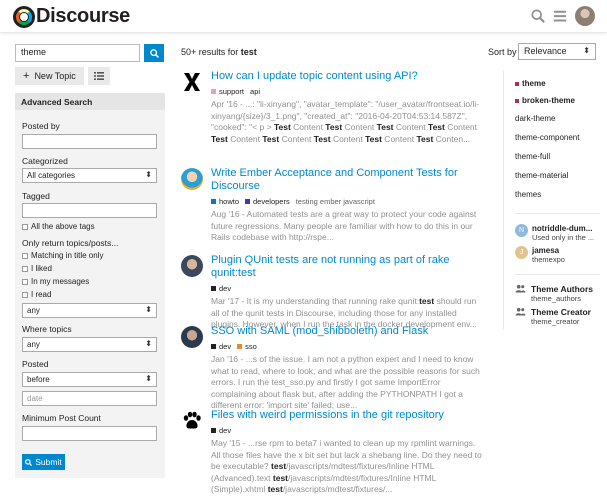 Image resolution: width=607 pixels, height=500 pixels. I want to click on search-button, so click(154, 53).